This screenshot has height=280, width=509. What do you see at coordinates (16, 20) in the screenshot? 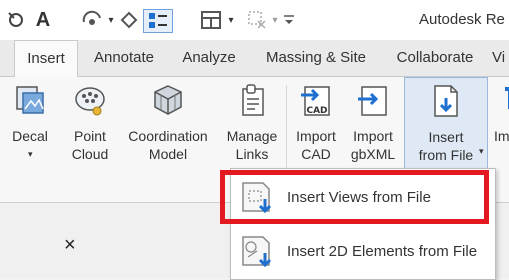
I see `open-icon` at bounding box center [16, 20].